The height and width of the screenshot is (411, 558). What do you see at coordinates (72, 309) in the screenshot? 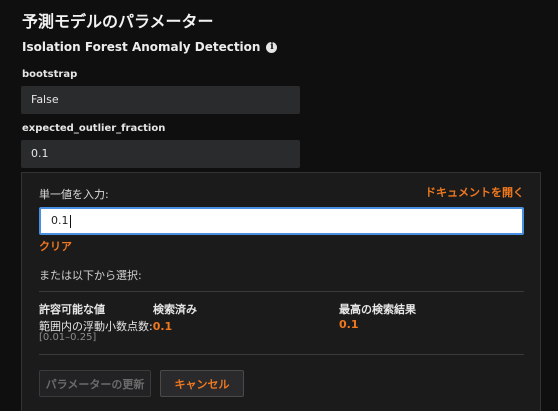
I see `allowed-values-header: 許容可能な値` at bounding box center [72, 309].